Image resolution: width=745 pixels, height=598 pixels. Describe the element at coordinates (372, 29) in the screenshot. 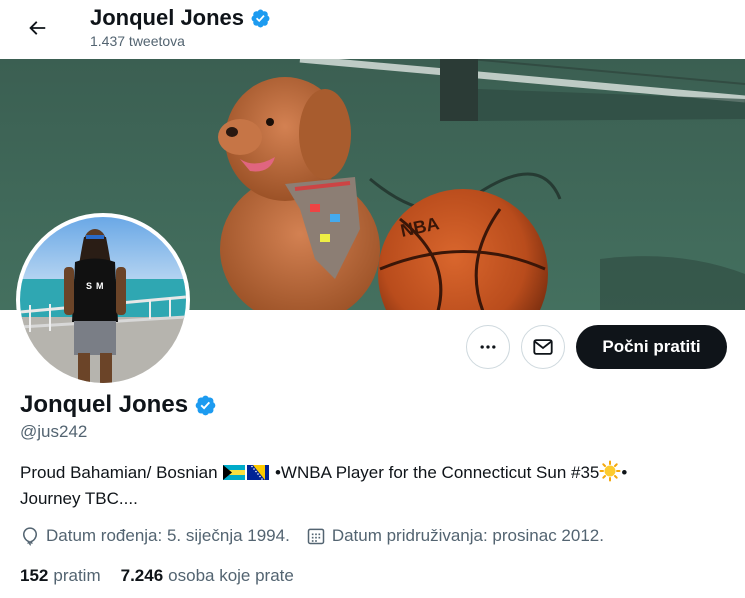

I see `profile-header: Jonquel Jones 1.437 tweetova` at that location.